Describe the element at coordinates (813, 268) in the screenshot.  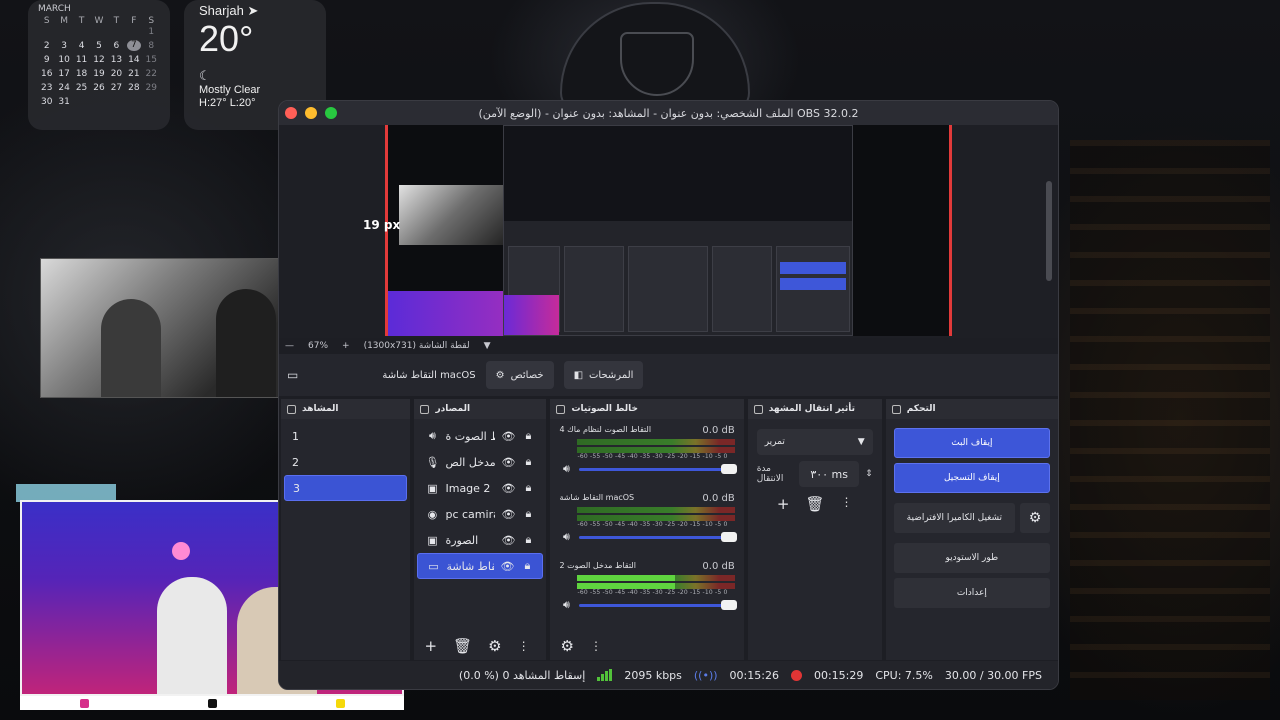
I see `nested-button` at that location.